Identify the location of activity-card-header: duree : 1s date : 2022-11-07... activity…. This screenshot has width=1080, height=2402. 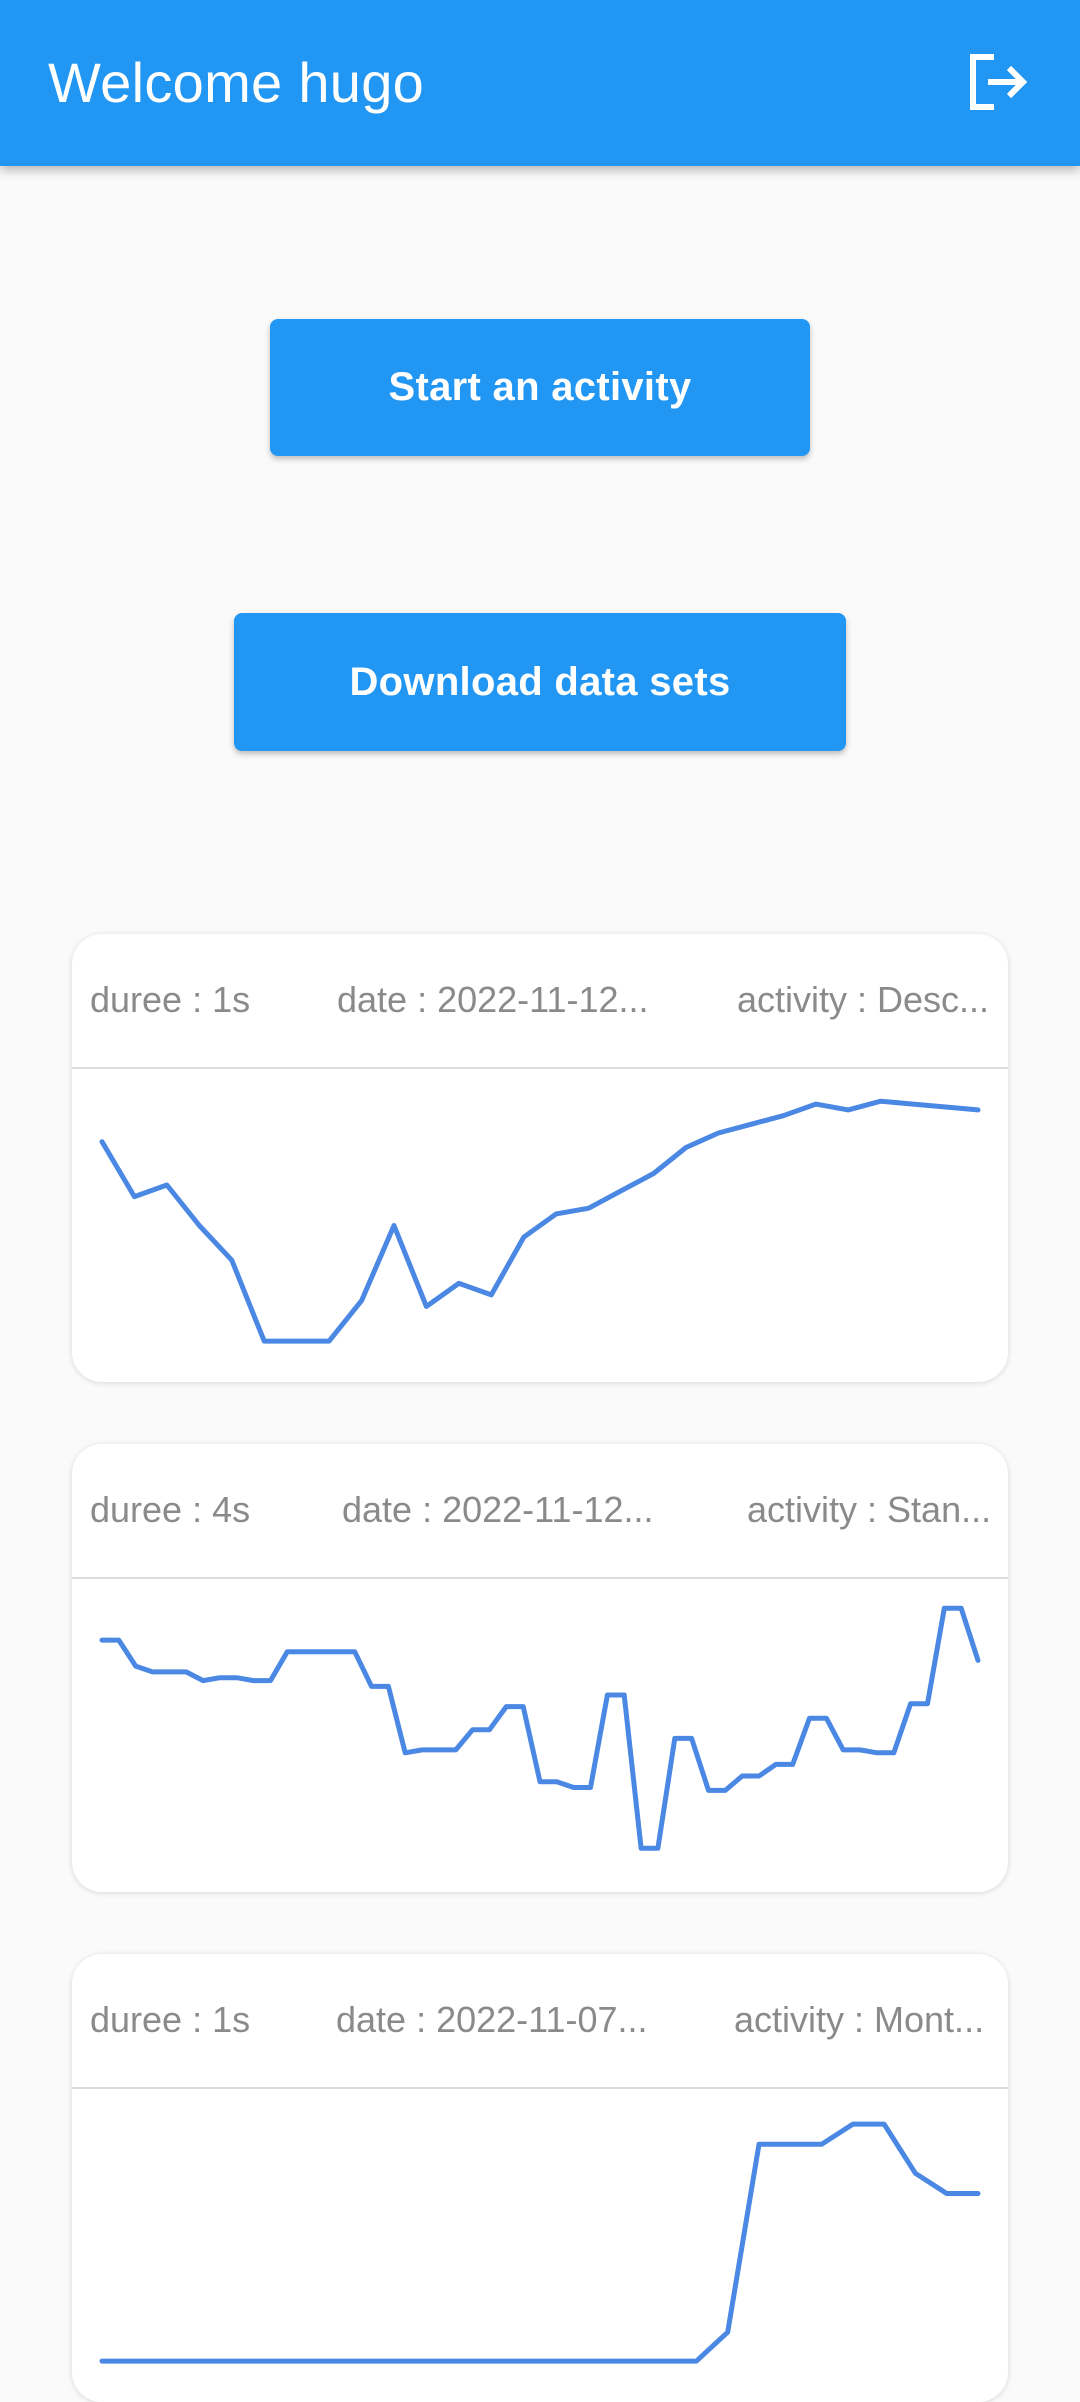
(540, 2021).